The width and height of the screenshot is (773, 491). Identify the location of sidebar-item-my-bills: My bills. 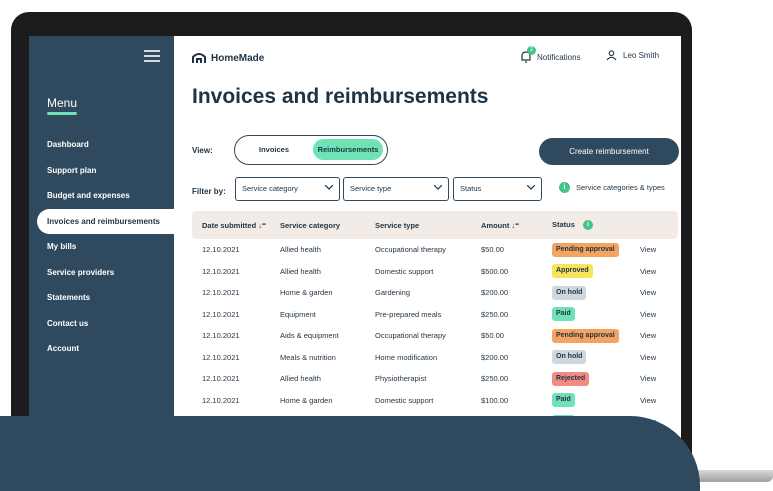
(101, 247).